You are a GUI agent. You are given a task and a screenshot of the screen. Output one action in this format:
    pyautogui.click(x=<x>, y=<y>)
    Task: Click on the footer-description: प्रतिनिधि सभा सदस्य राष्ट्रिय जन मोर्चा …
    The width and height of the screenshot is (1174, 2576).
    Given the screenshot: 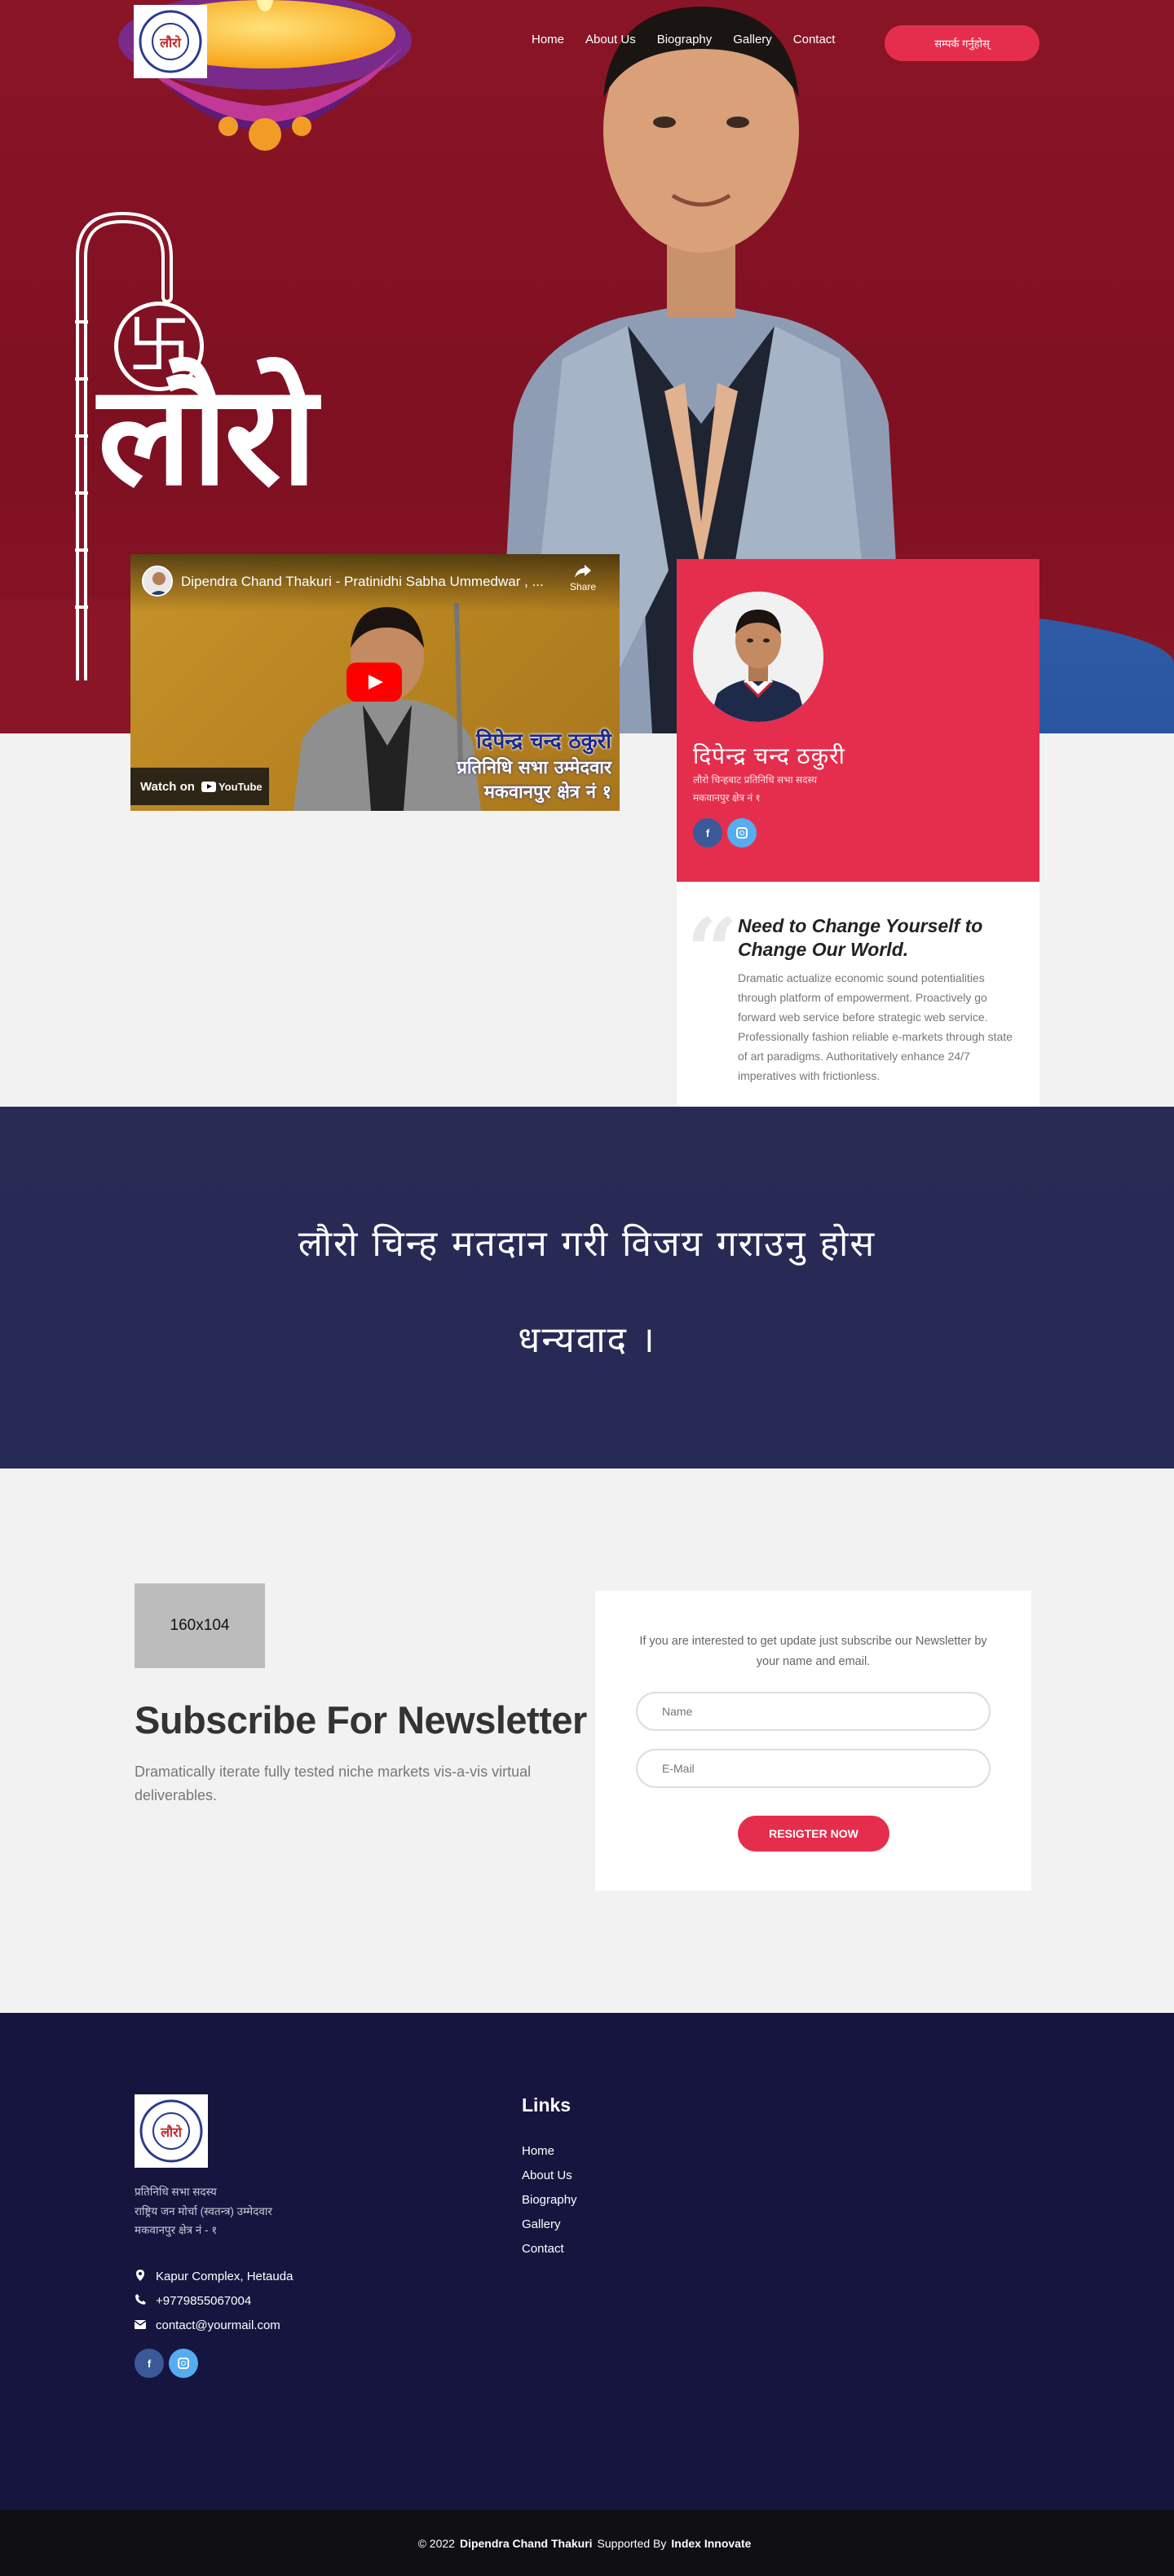 What is the action you would take?
    pyautogui.click(x=265, y=2211)
    